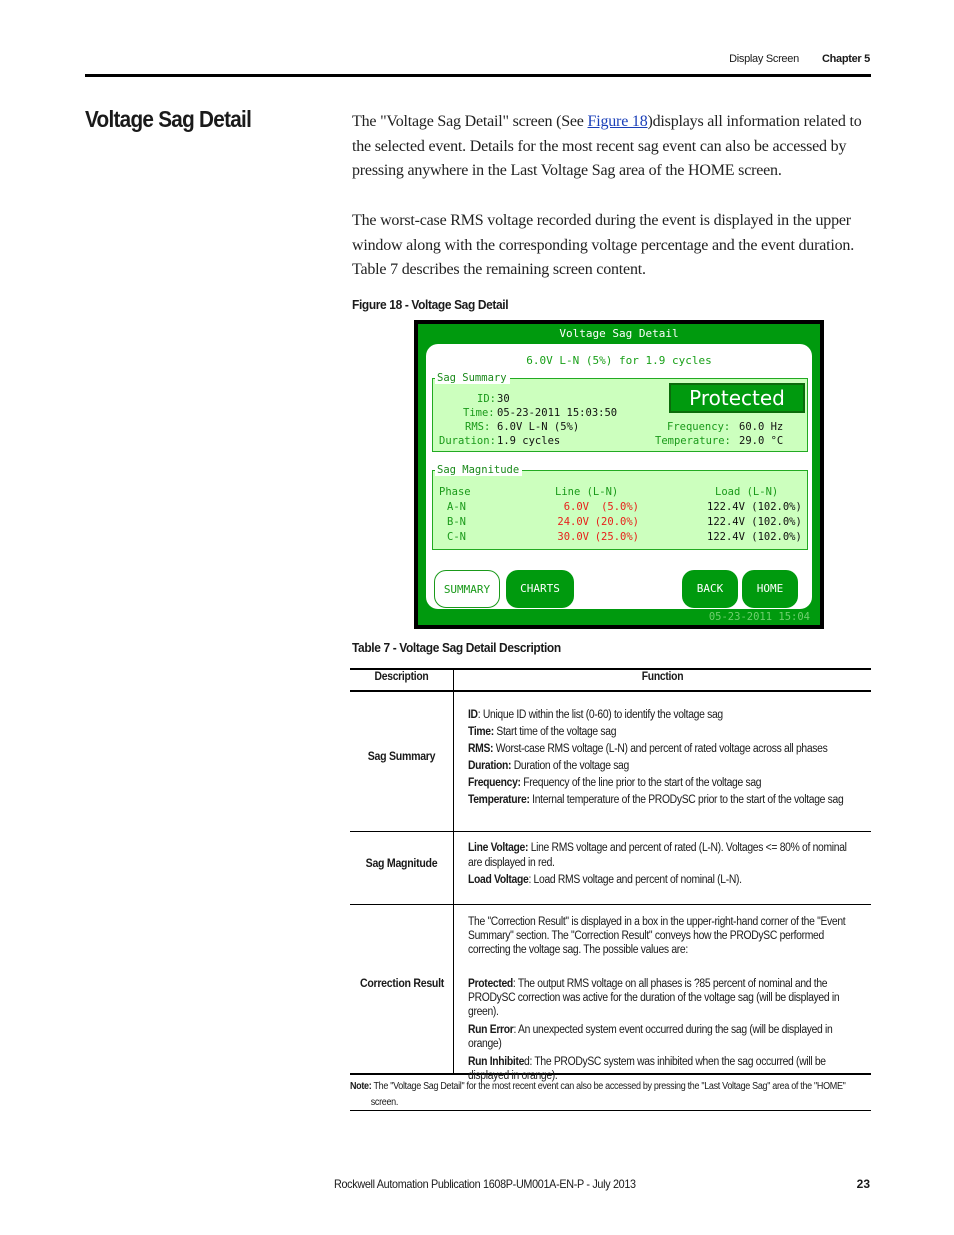 This screenshot has height=1235, width=954. What do you see at coordinates (538, 427) in the screenshot?
I see `rms-value: 6.0V L-N (5%)` at bounding box center [538, 427].